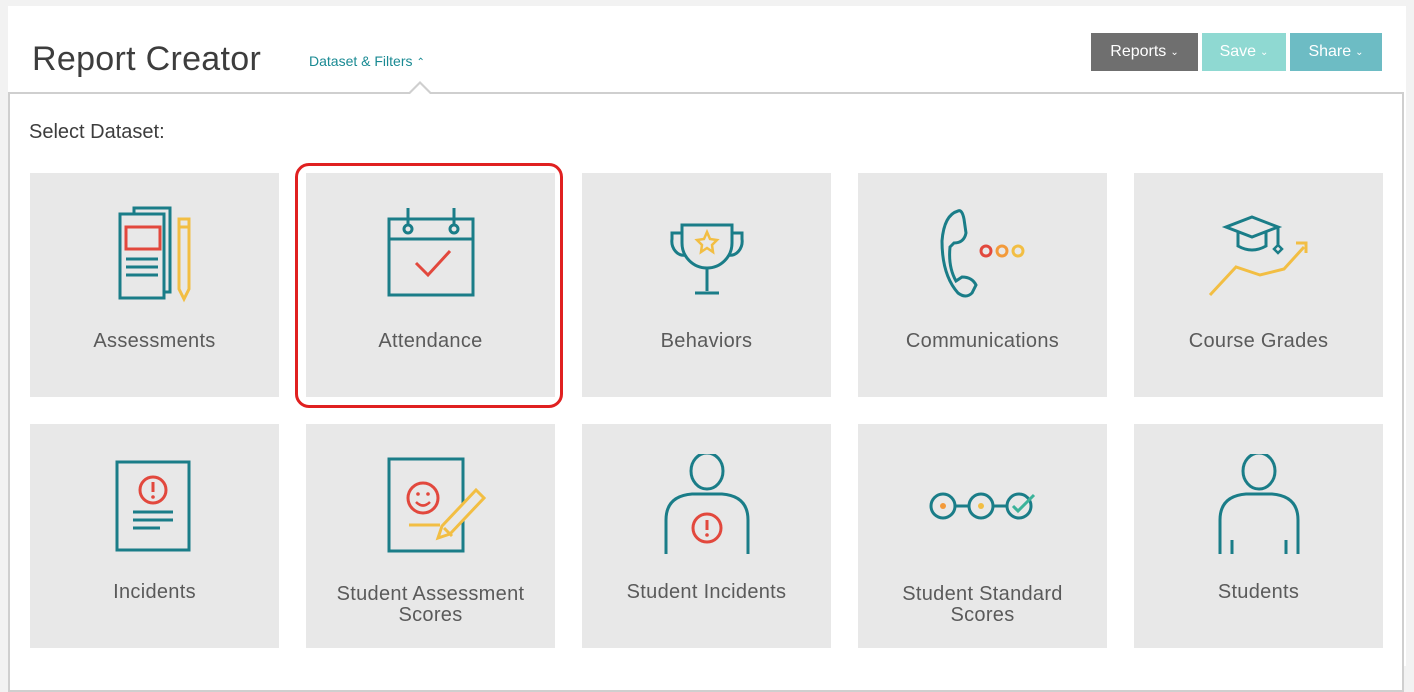 The width and height of the screenshot is (1414, 692). What do you see at coordinates (154, 253) in the screenshot?
I see `assessments-icon` at bounding box center [154, 253].